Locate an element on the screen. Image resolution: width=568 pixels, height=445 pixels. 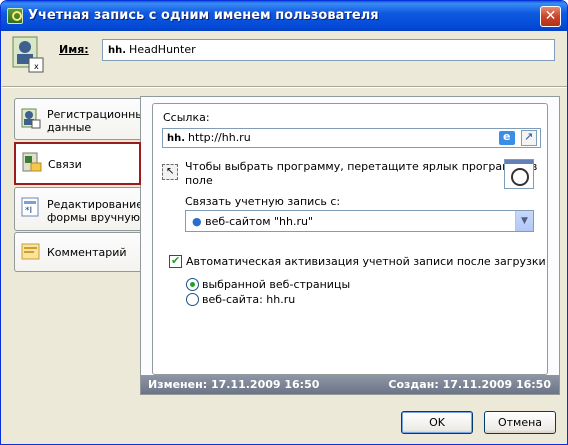
modified-date: Изменен: 17.11.2009 16:50 is located at coordinates (234, 384).